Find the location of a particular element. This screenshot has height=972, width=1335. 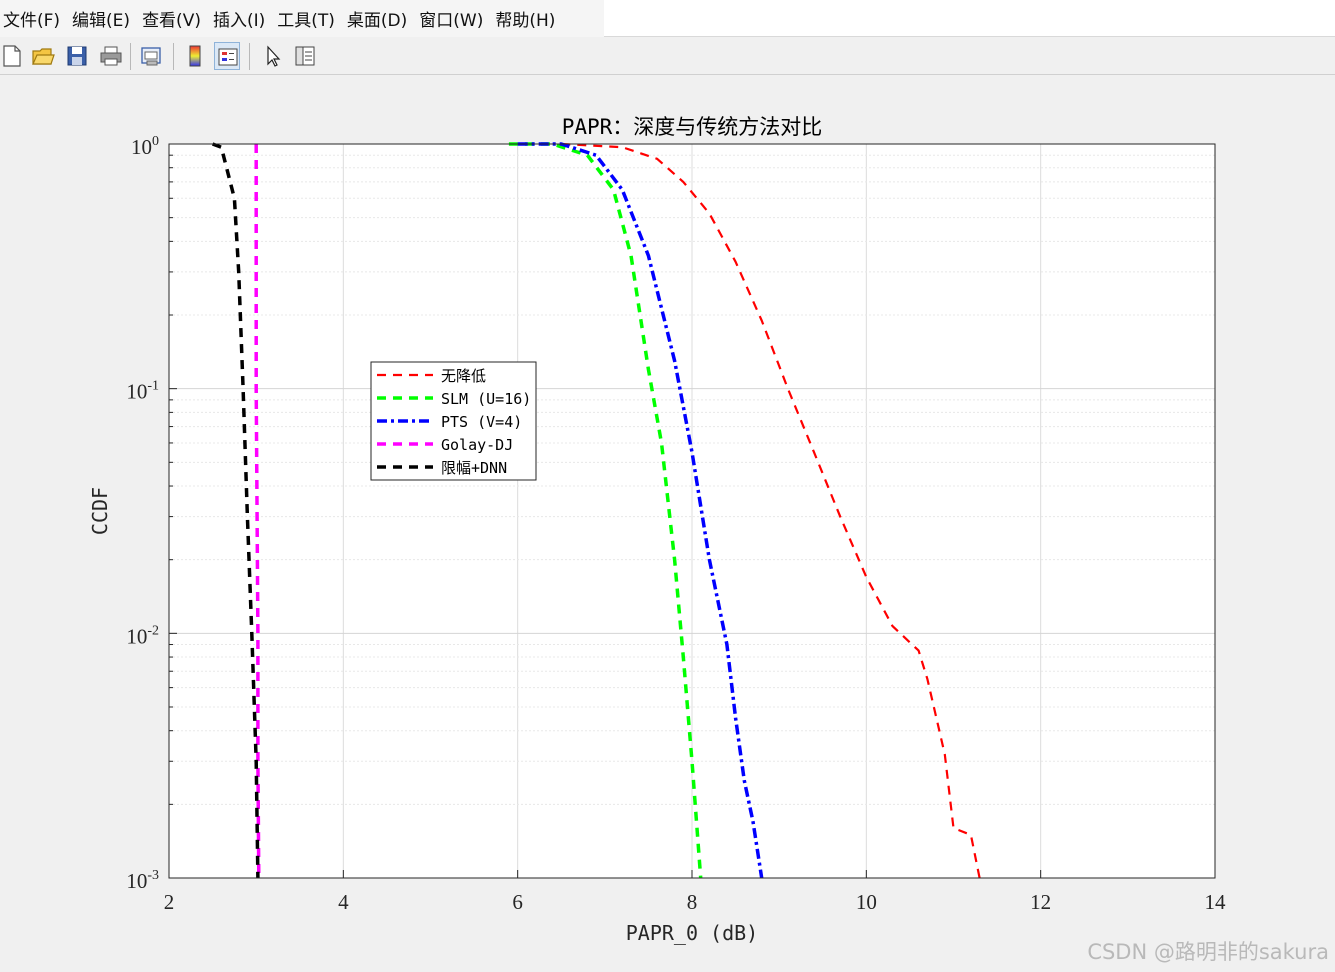

menu-edit: 编辑(E) is located at coordinates (104, 18).